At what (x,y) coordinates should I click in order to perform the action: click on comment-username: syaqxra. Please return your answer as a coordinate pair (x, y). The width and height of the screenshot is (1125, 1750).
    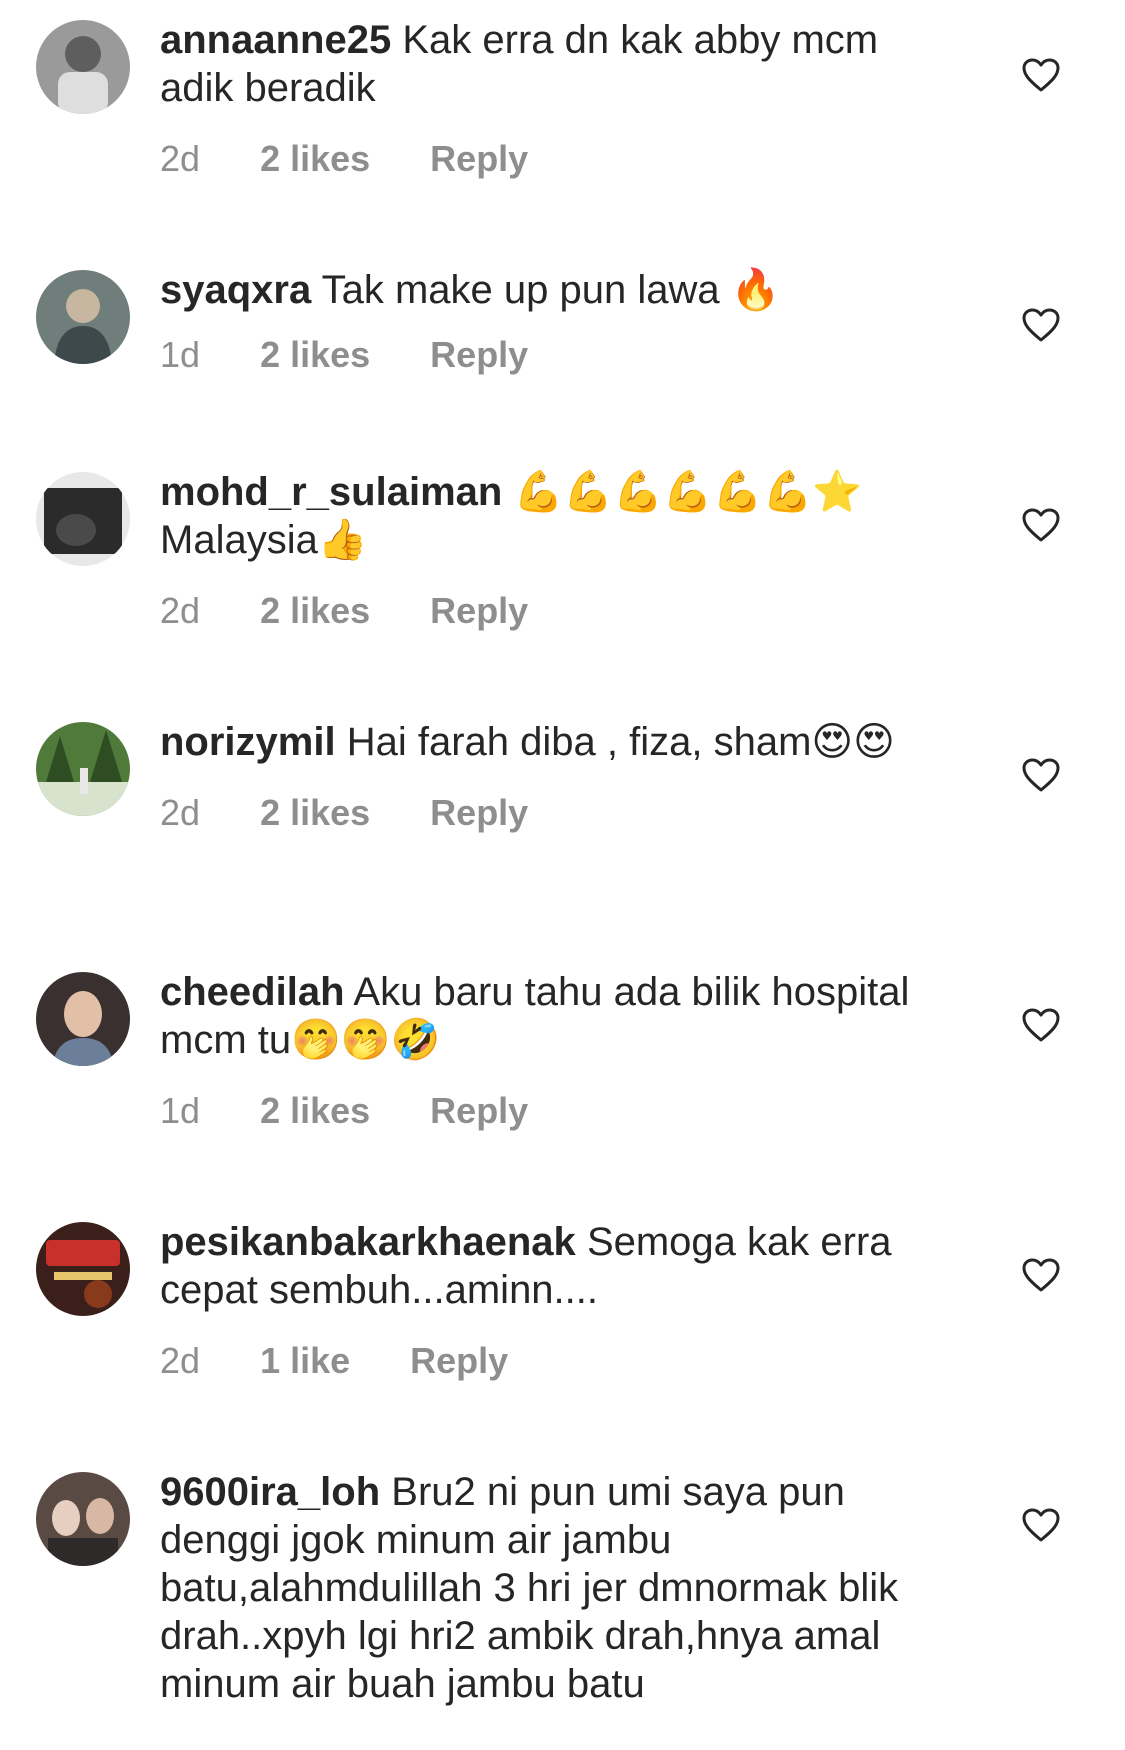
    Looking at the image, I should click on (235, 290).